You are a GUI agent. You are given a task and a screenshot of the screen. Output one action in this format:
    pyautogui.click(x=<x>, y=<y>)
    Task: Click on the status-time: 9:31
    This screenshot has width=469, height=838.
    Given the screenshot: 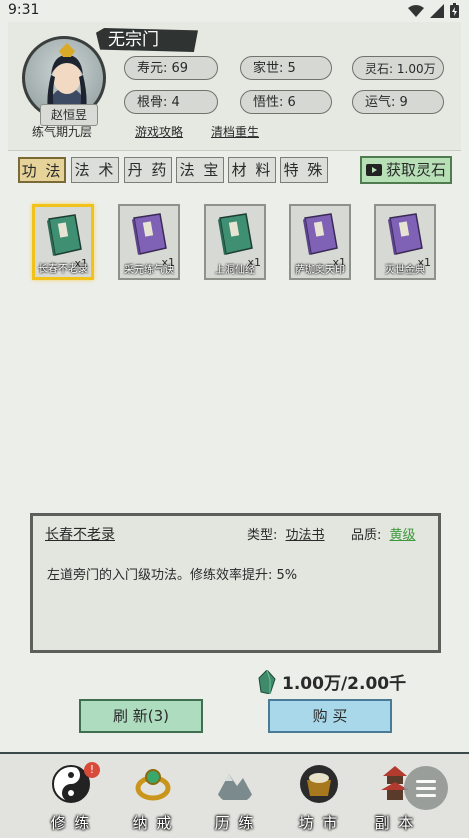 What is the action you would take?
    pyautogui.click(x=24, y=10)
    